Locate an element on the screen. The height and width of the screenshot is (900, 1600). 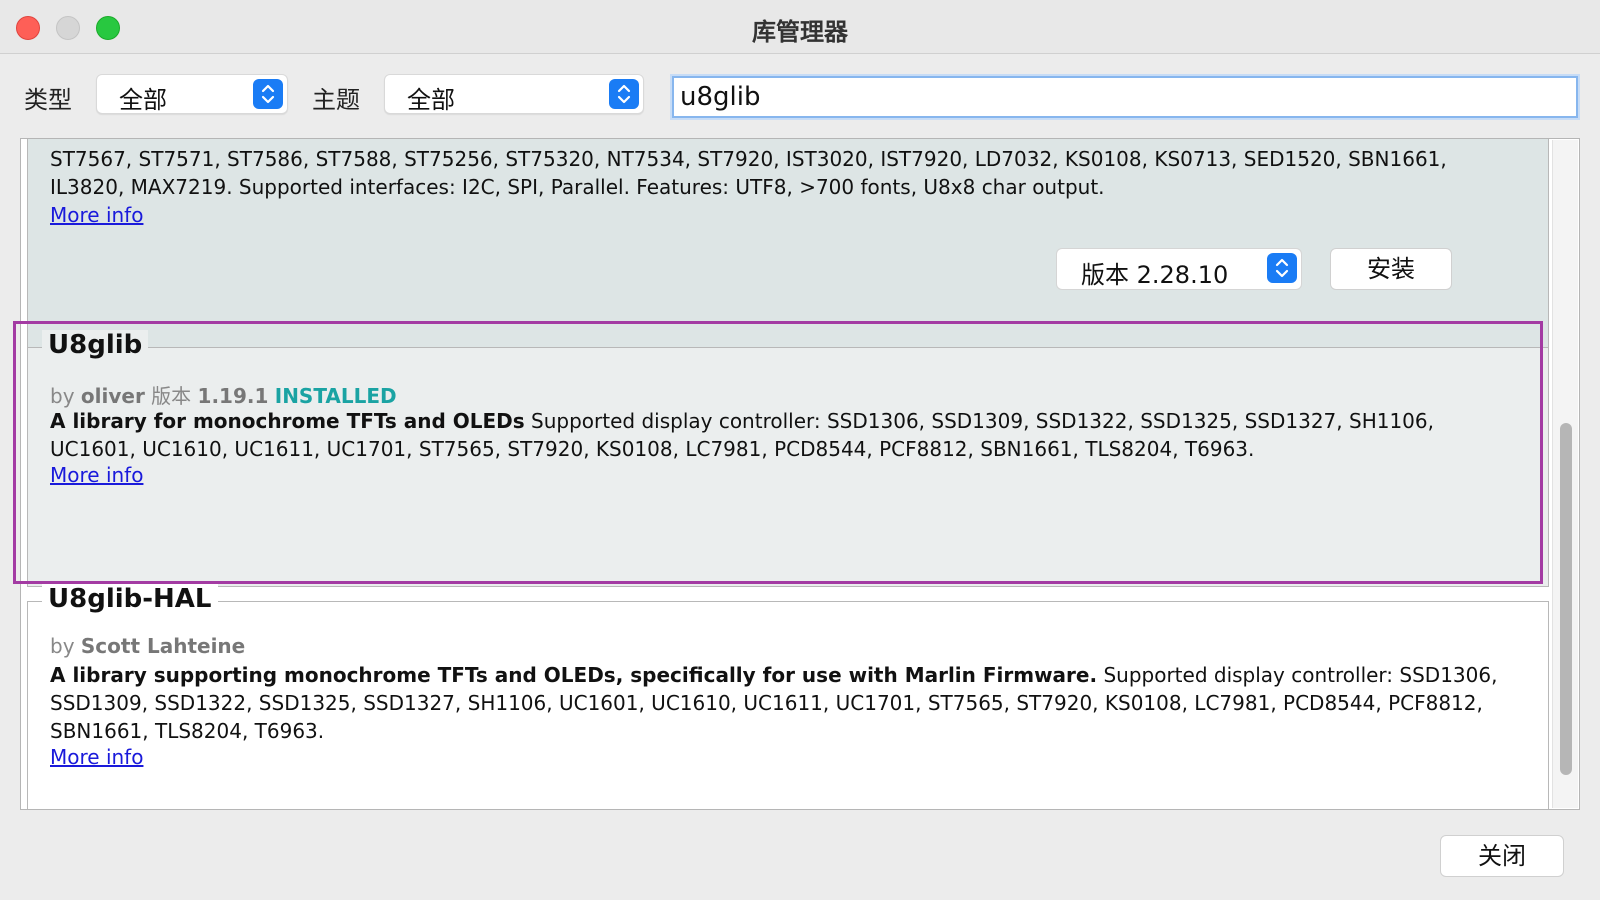
close-button: 关闭 is located at coordinates (1502, 856).